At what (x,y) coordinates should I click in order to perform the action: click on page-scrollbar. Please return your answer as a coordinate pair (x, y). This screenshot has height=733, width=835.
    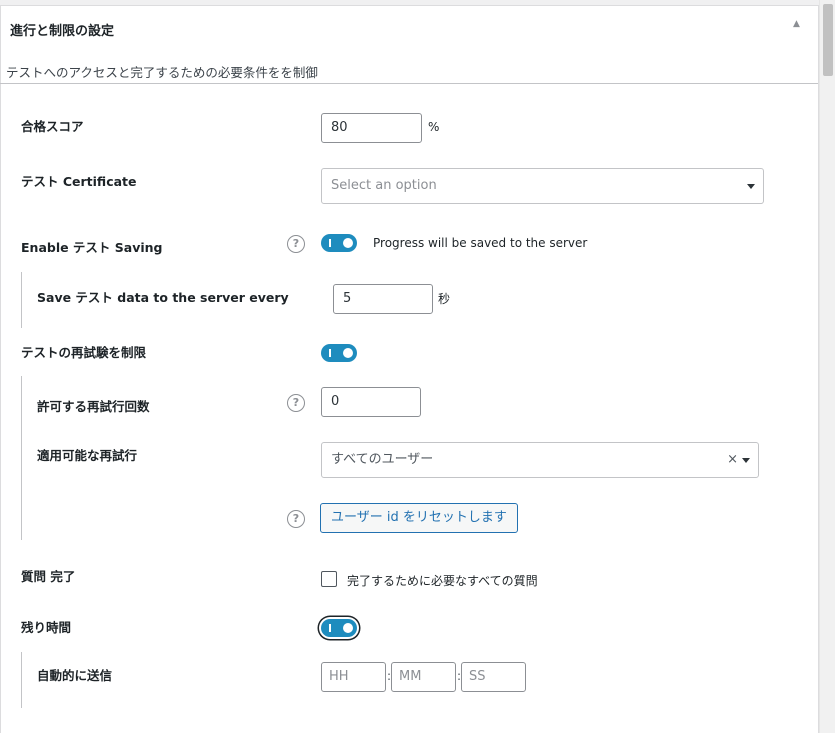
    Looking at the image, I should click on (827, 366).